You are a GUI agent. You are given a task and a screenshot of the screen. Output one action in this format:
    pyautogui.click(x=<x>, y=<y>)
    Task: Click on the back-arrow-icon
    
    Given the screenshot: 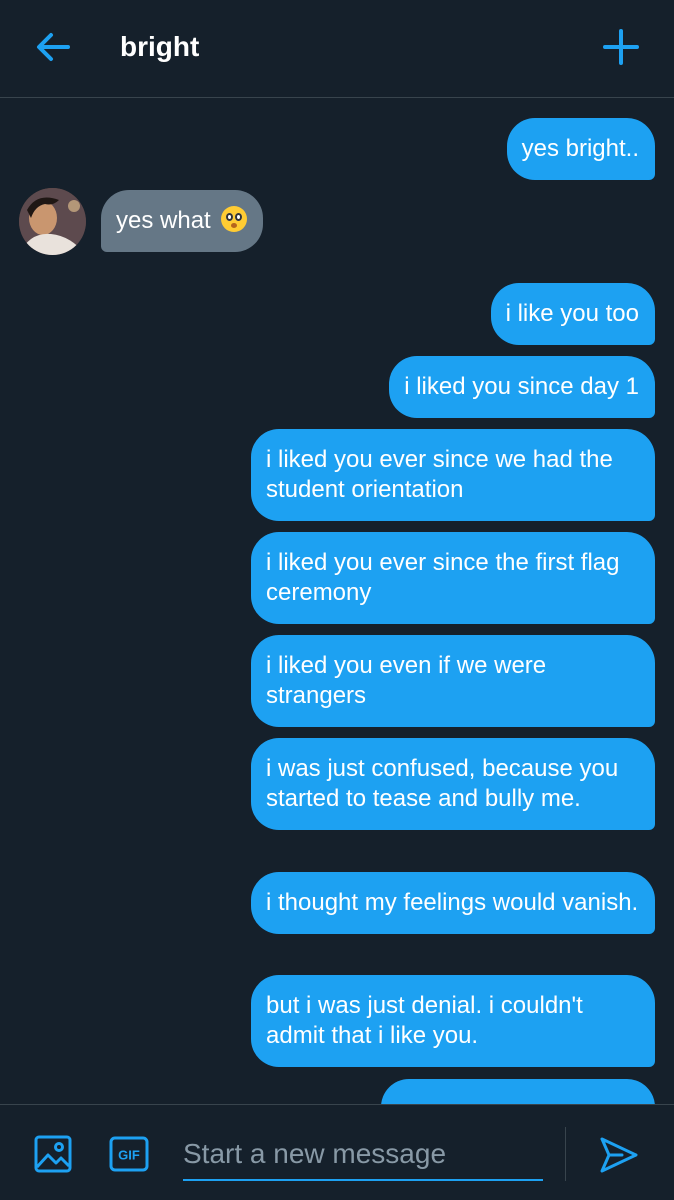 What is the action you would take?
    pyautogui.click(x=53, y=47)
    